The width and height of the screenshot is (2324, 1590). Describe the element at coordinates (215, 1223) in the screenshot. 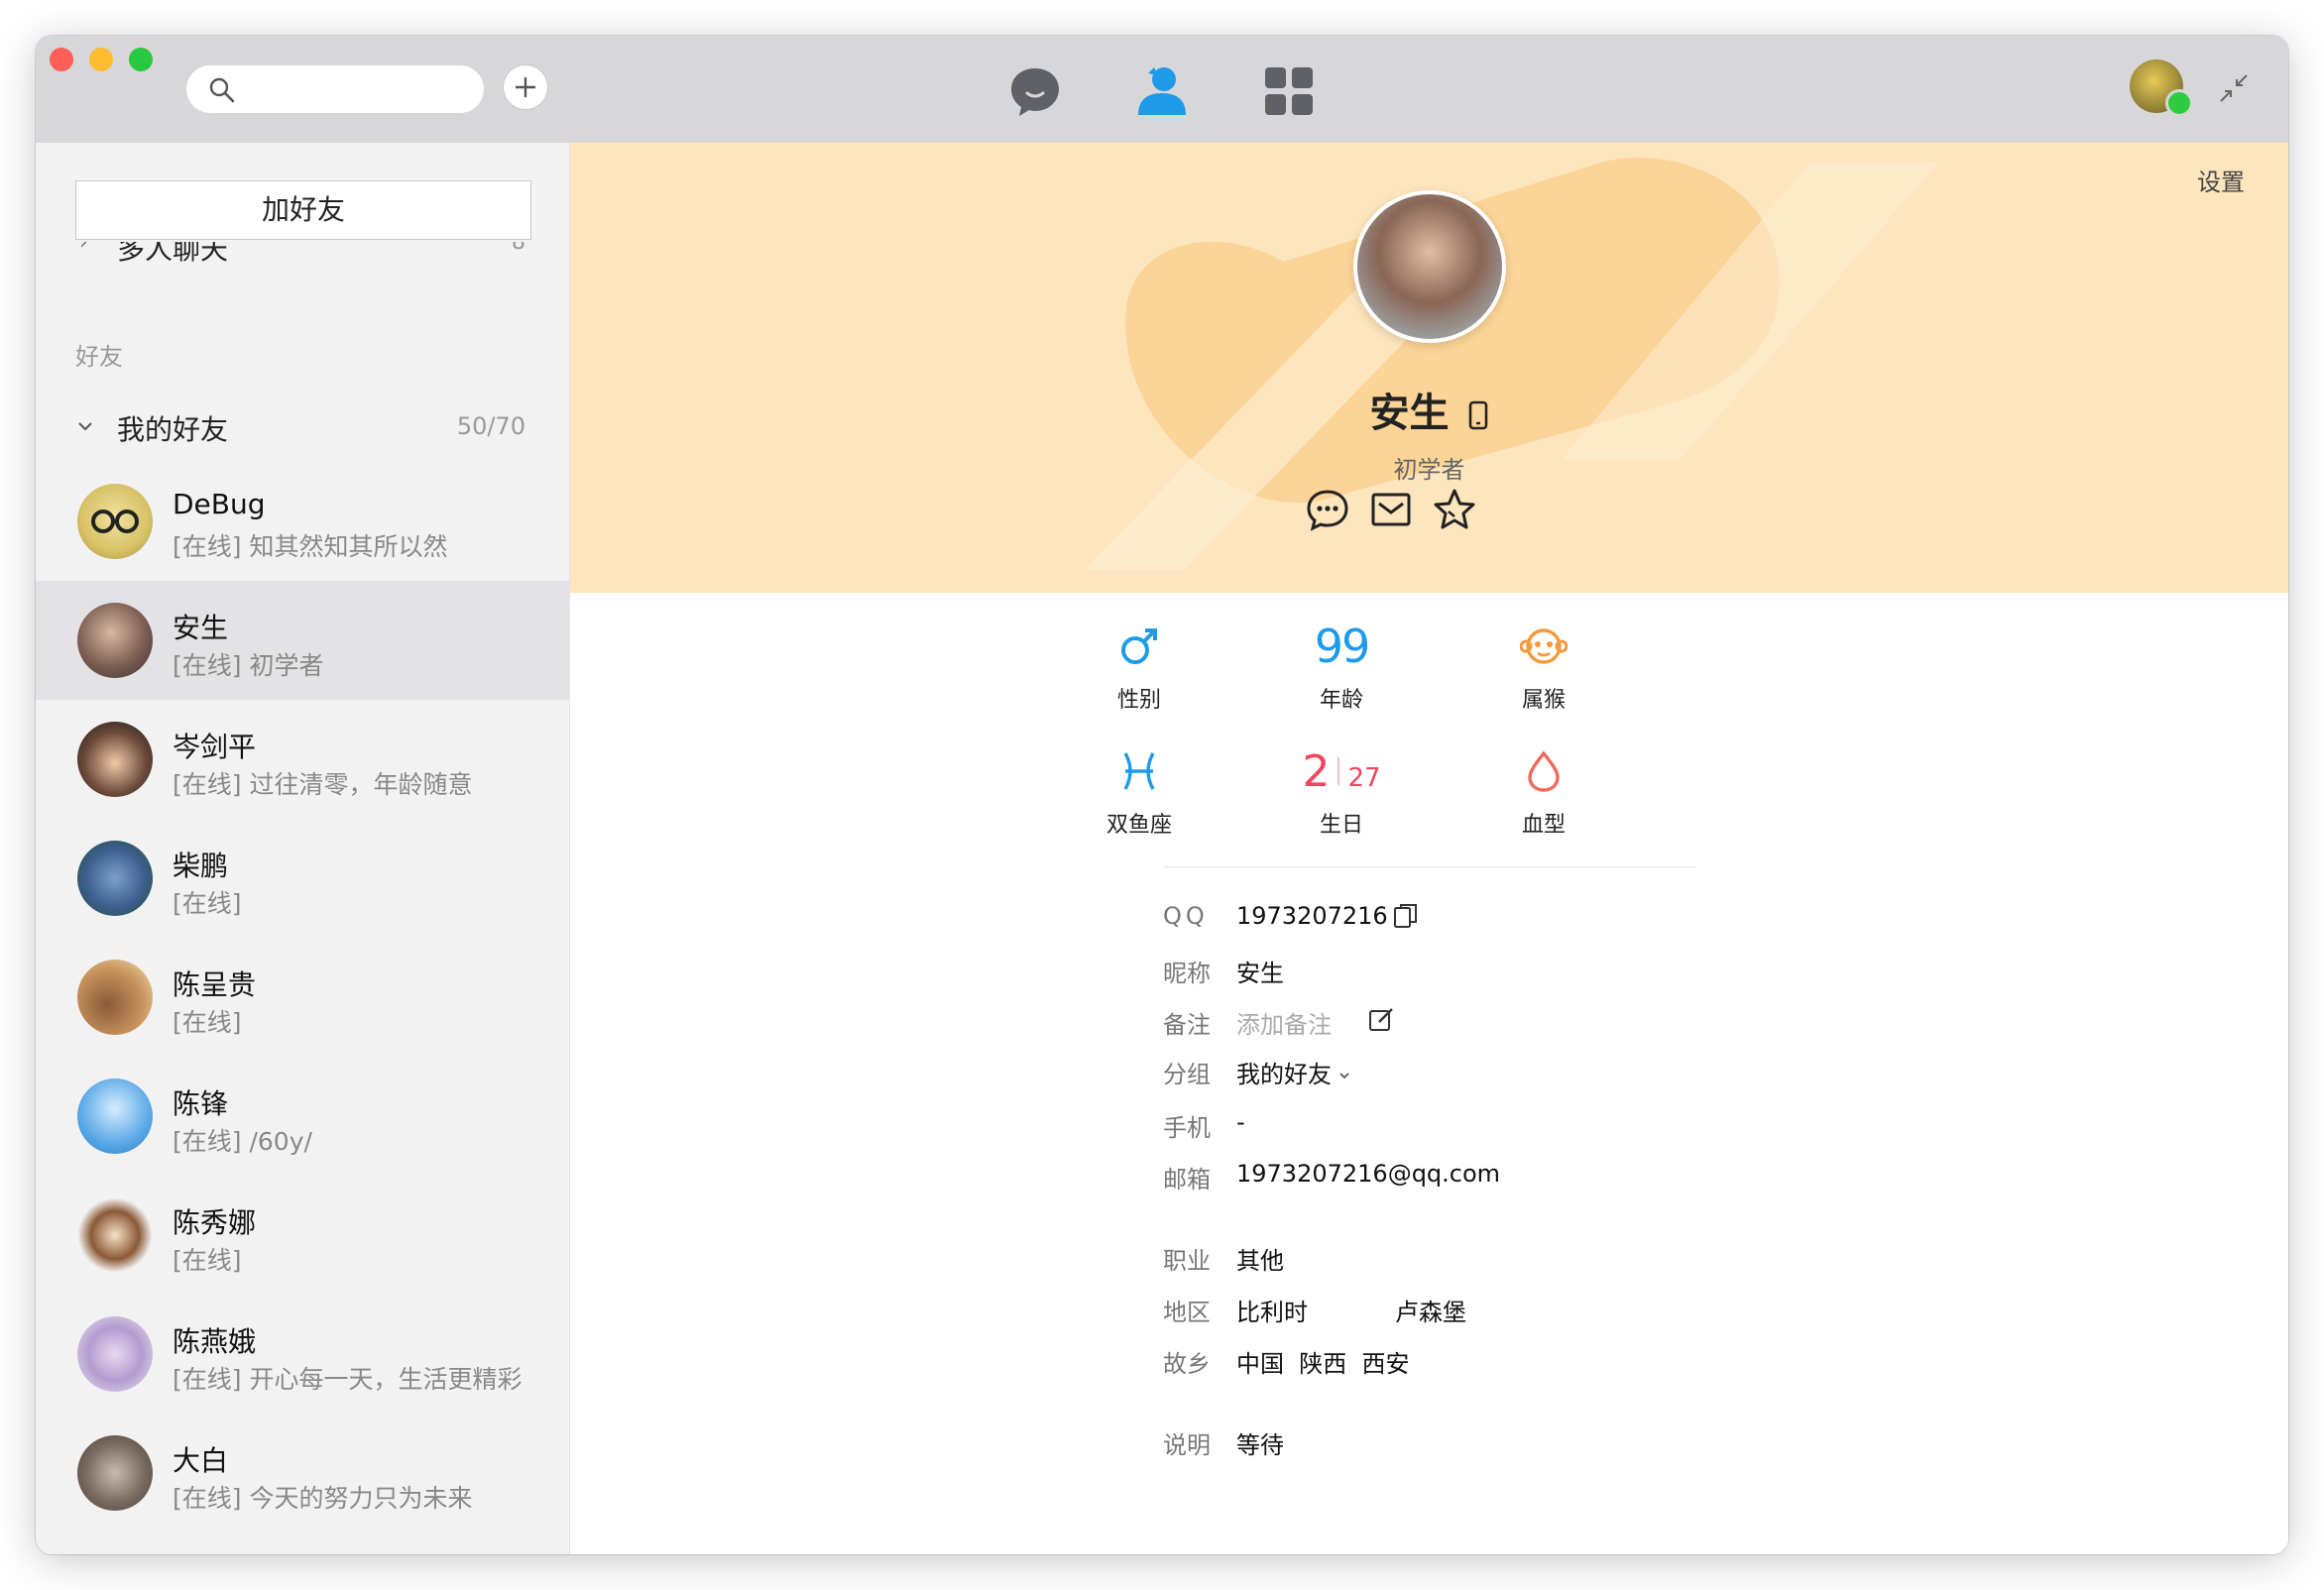

I see `contact-name: 陈秀娜` at that location.